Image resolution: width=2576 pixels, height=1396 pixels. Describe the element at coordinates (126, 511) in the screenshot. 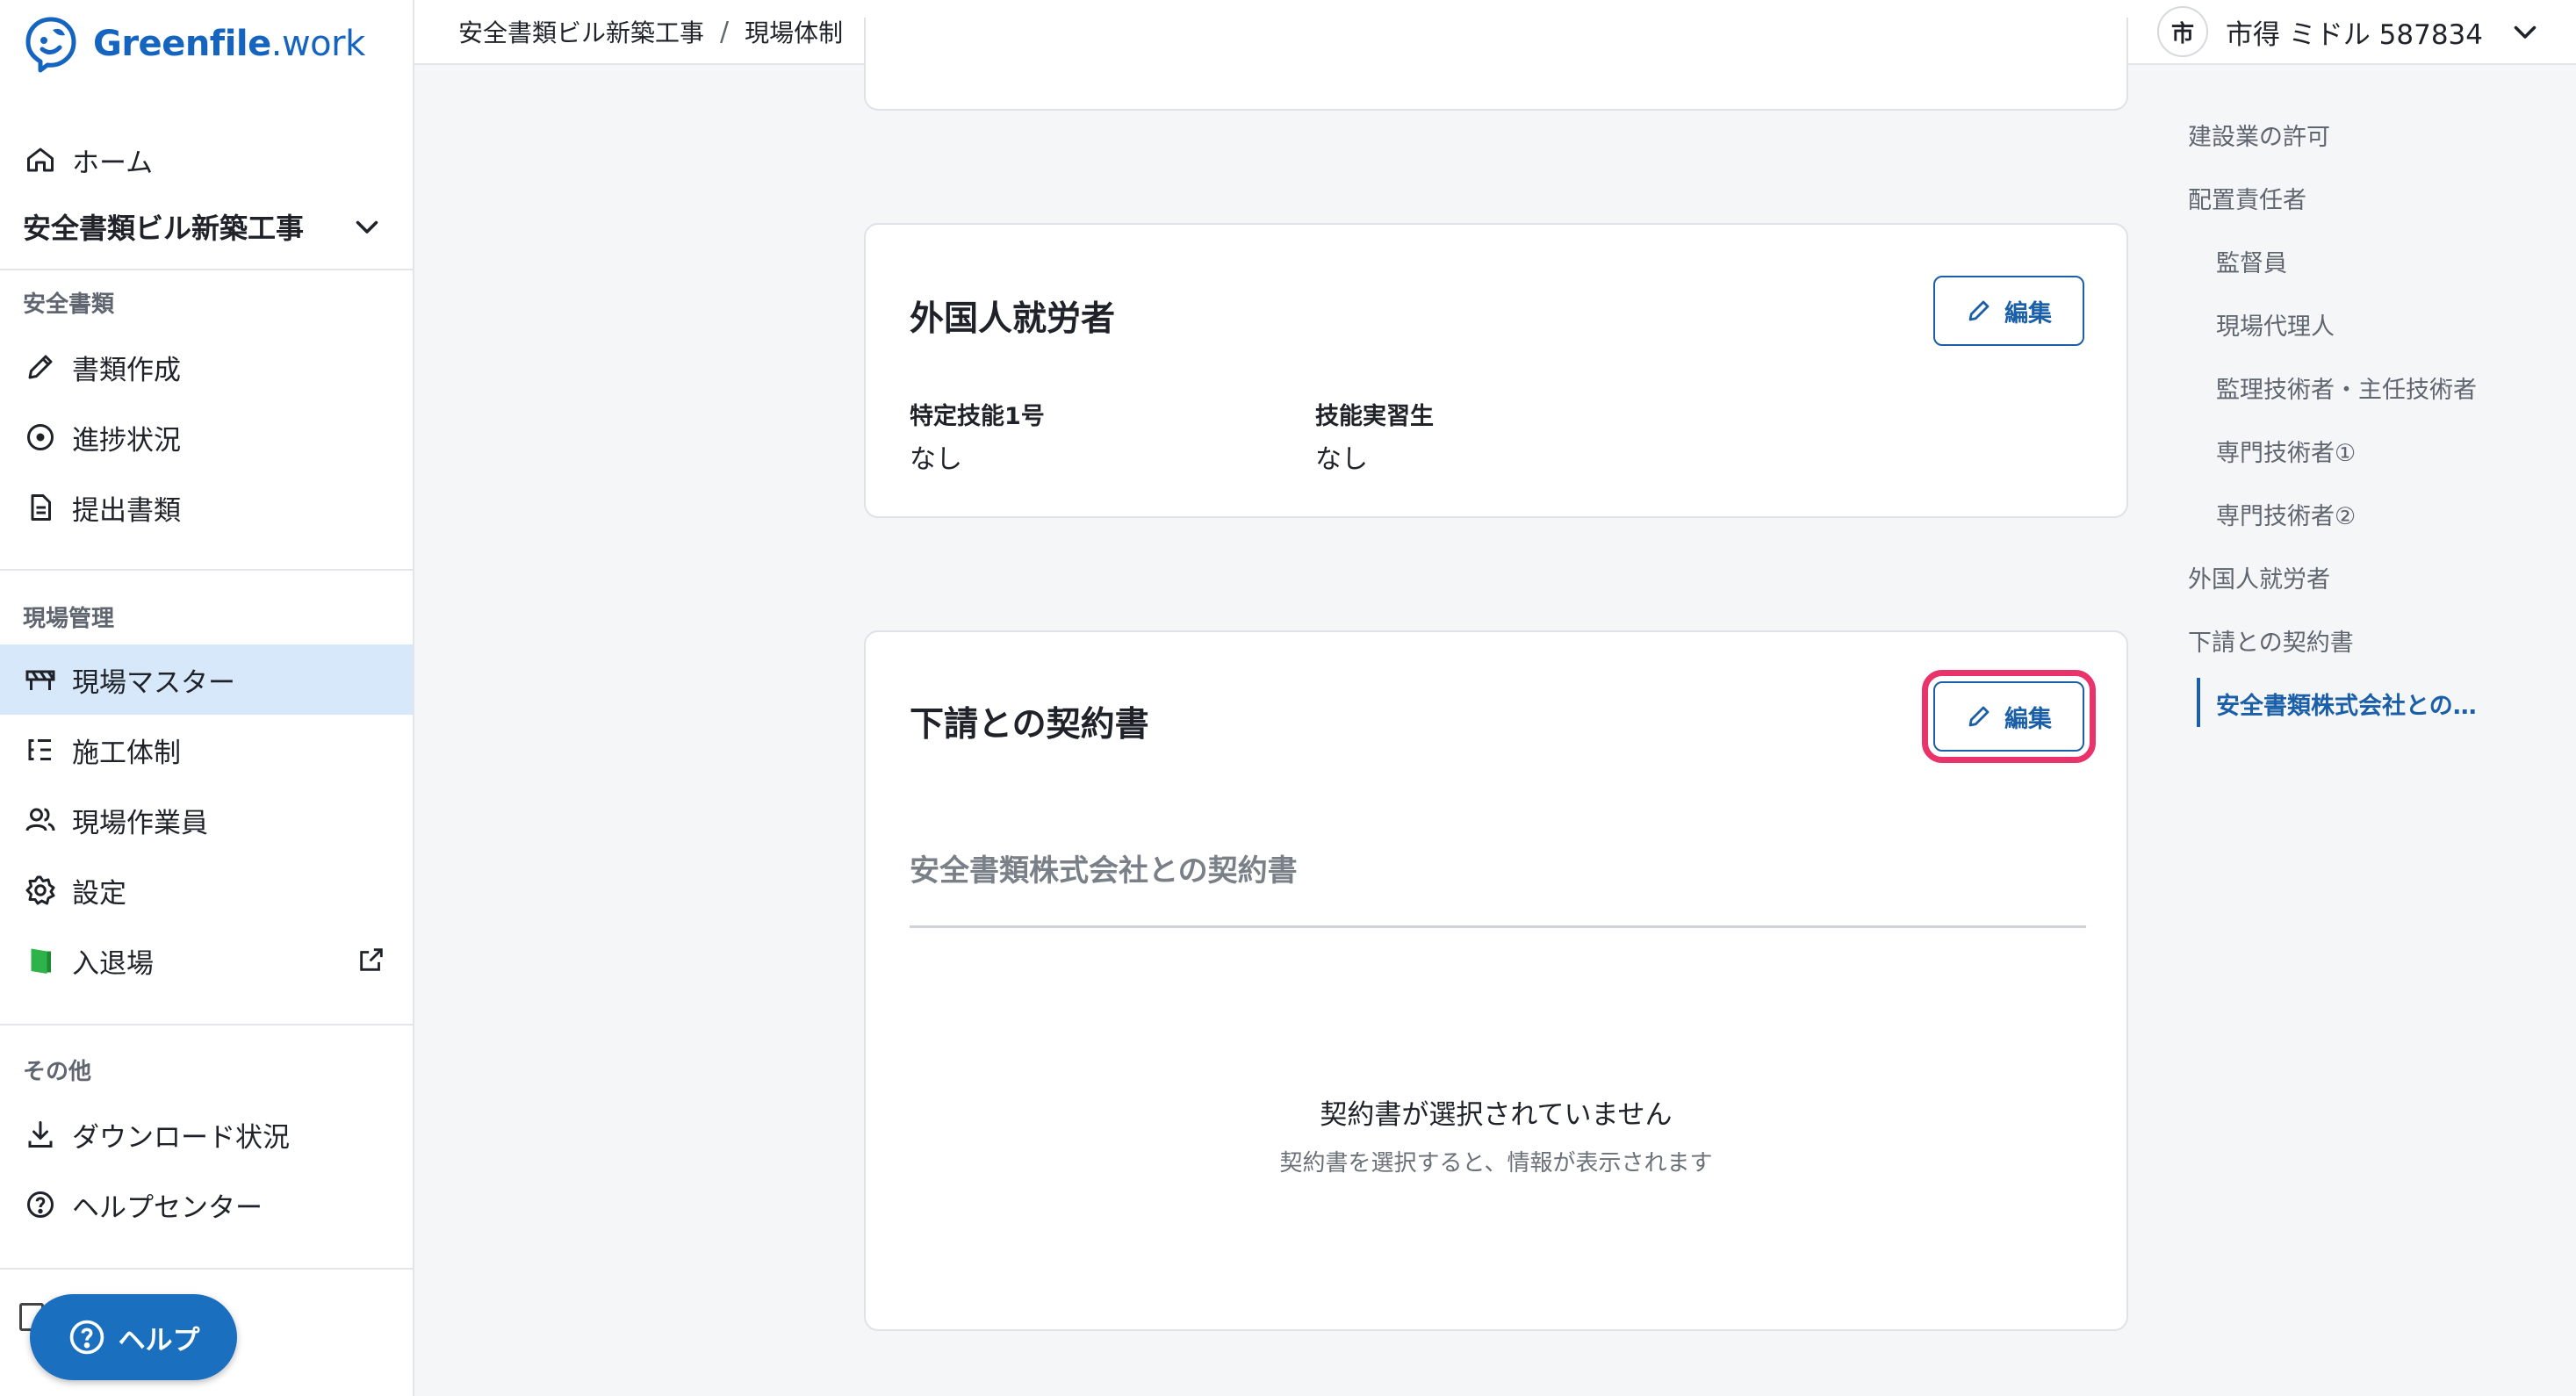

I see `nav-submitted-documents-label: 提出書類` at that location.